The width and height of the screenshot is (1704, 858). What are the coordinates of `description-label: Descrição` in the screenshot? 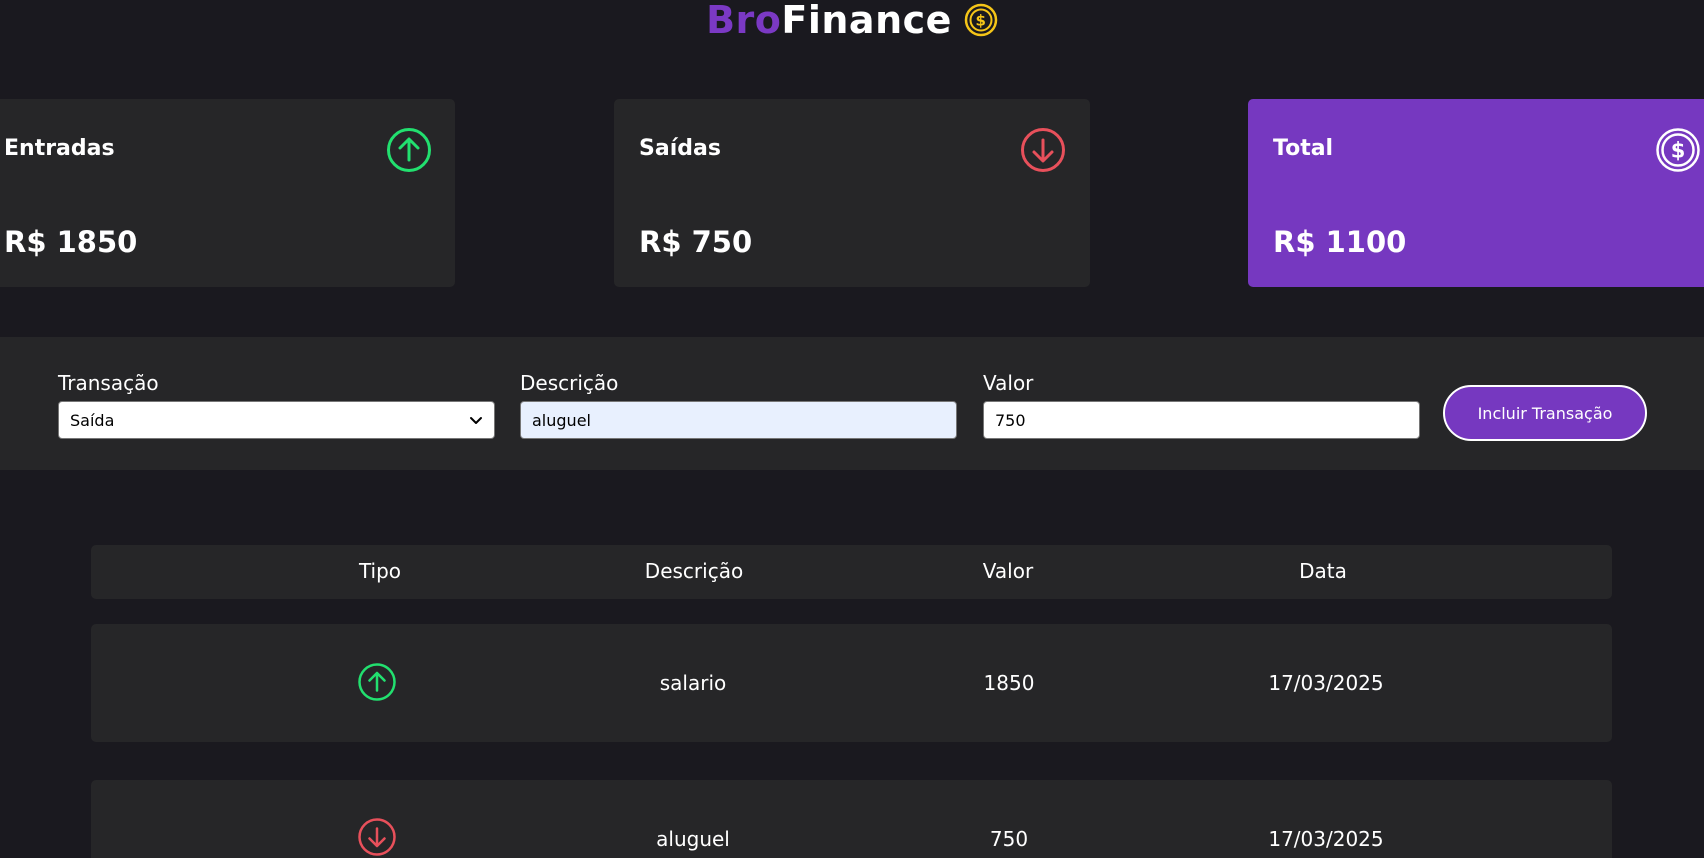 It's located at (569, 383).